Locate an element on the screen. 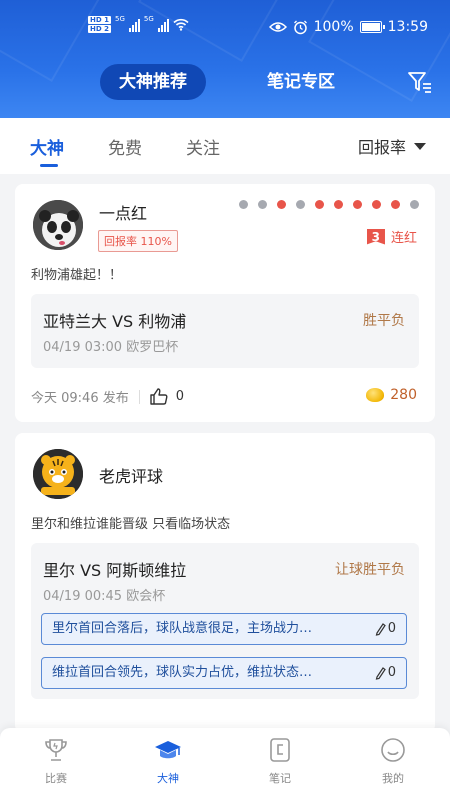 This screenshot has width=450, height=800. tab-free: 免费 is located at coordinates (125, 146).